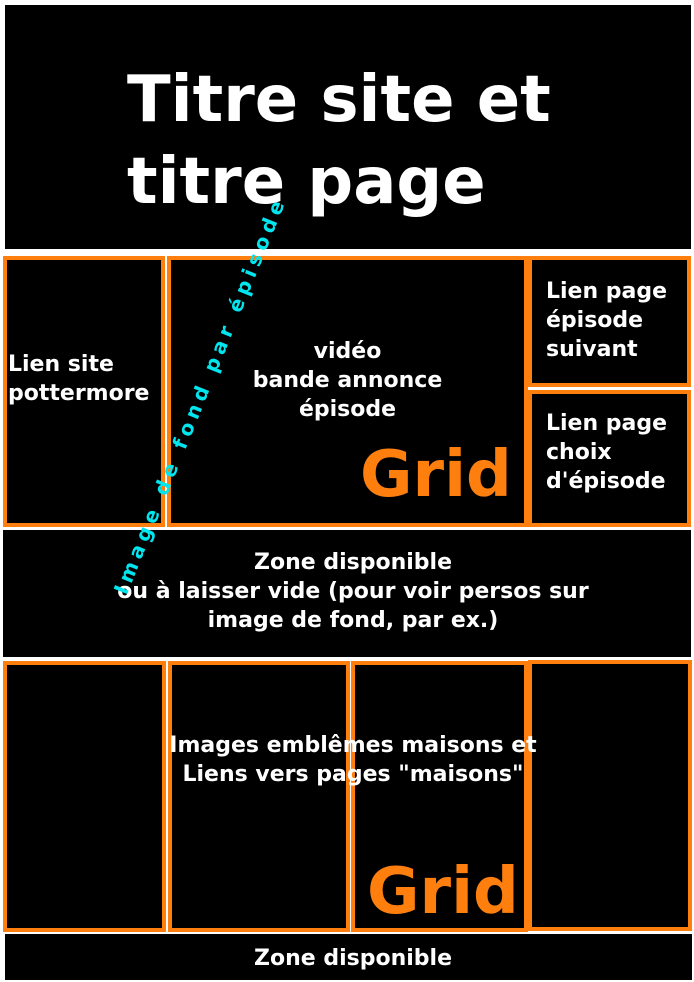 Image resolution: width=694 pixels, height=982 pixels. What do you see at coordinates (353, 774) in the screenshot?
I see `houses-text-line2: Liens vers pages "maisons"` at bounding box center [353, 774].